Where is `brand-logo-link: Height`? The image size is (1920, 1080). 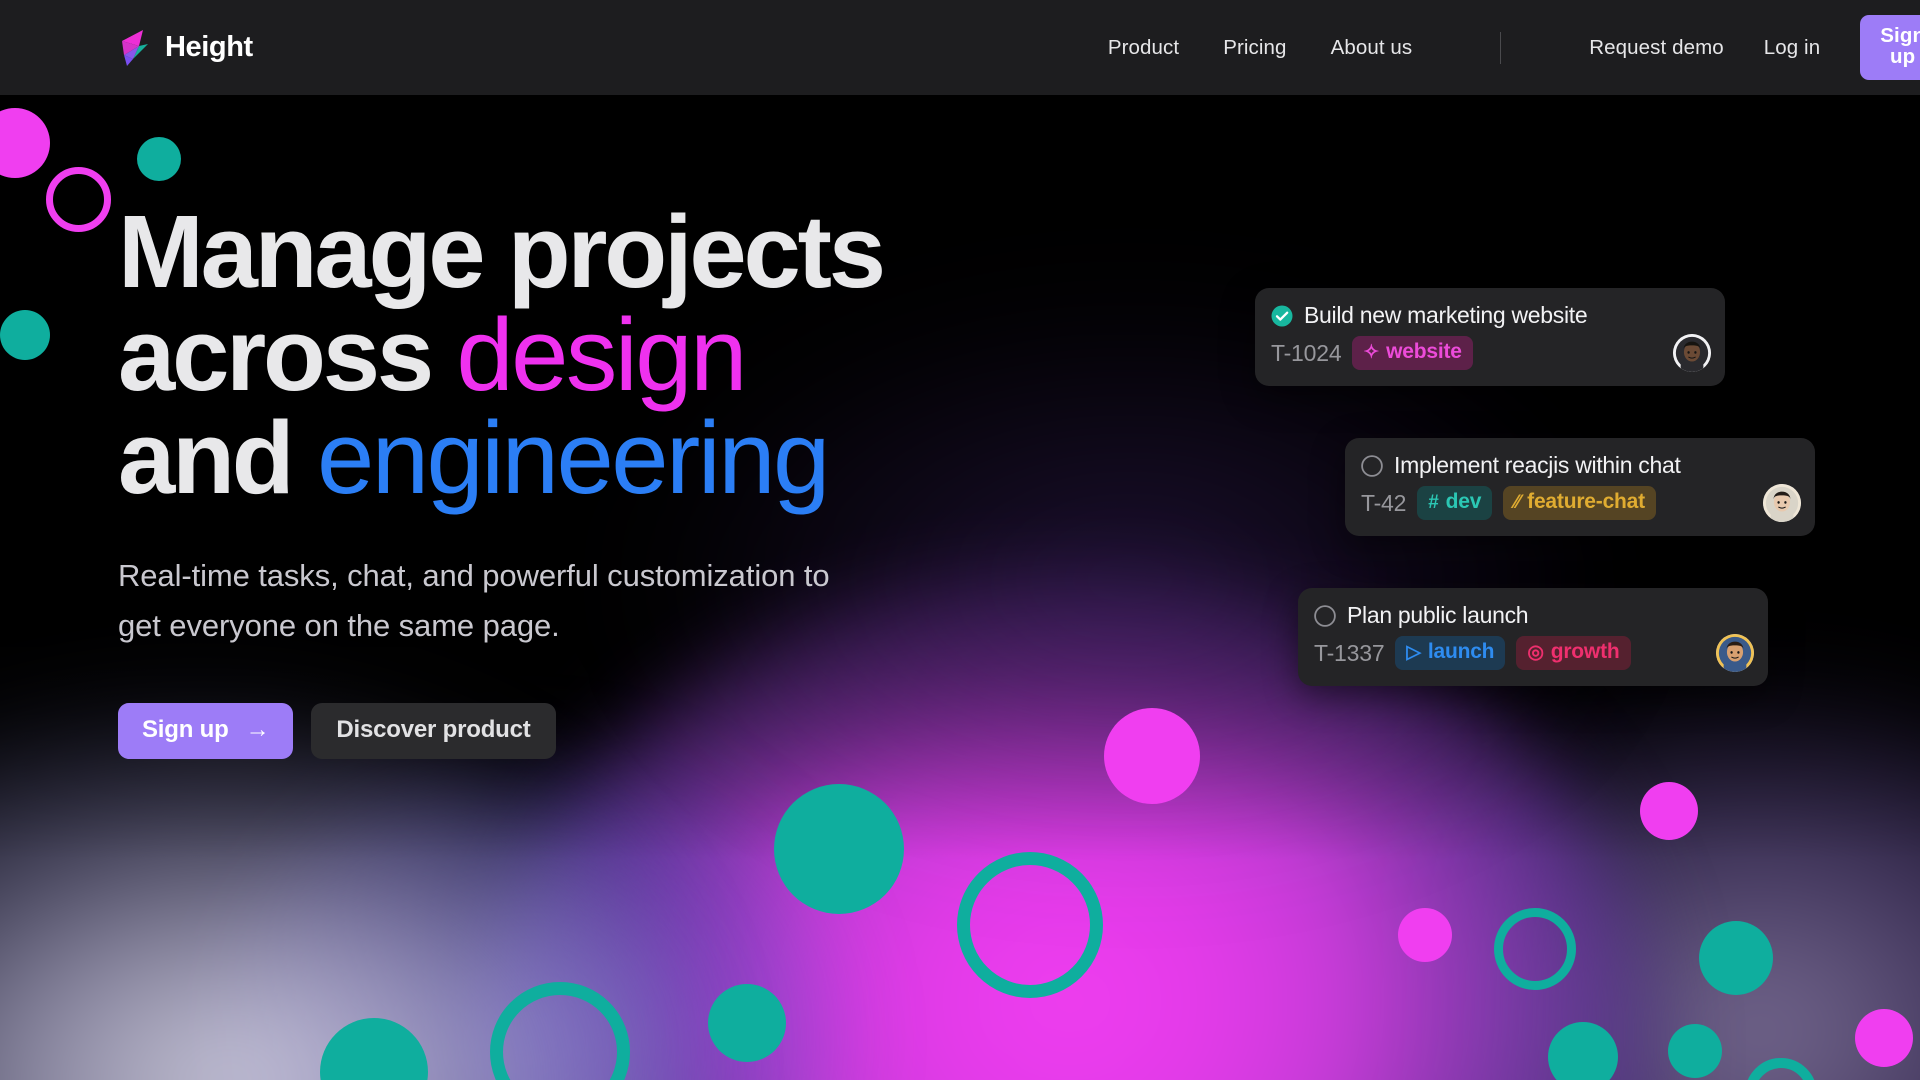
brand-logo-link: Height is located at coordinates (186, 48).